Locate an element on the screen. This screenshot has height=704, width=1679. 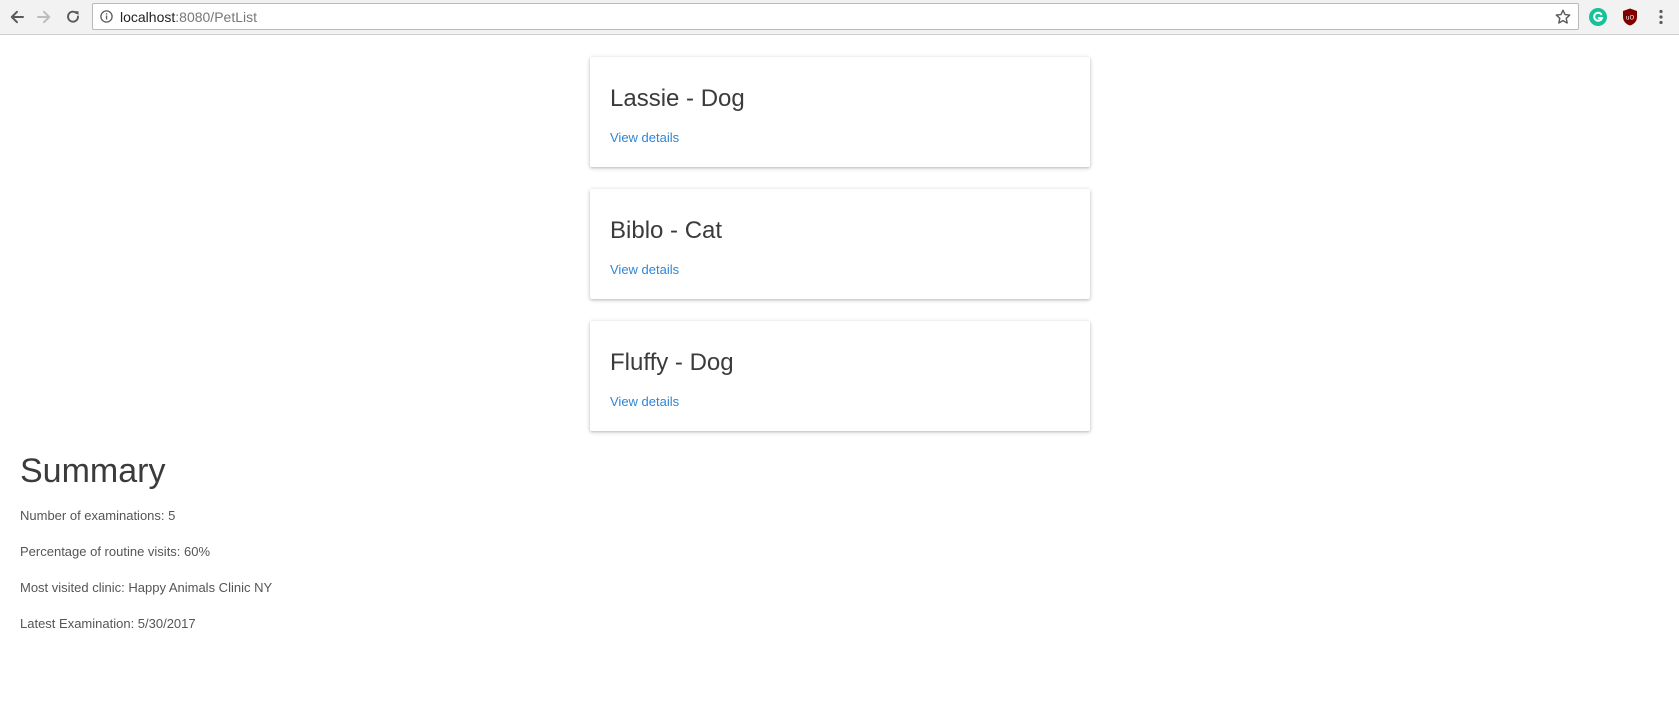
kebab-menu-icon is located at coordinates (1661, 17).